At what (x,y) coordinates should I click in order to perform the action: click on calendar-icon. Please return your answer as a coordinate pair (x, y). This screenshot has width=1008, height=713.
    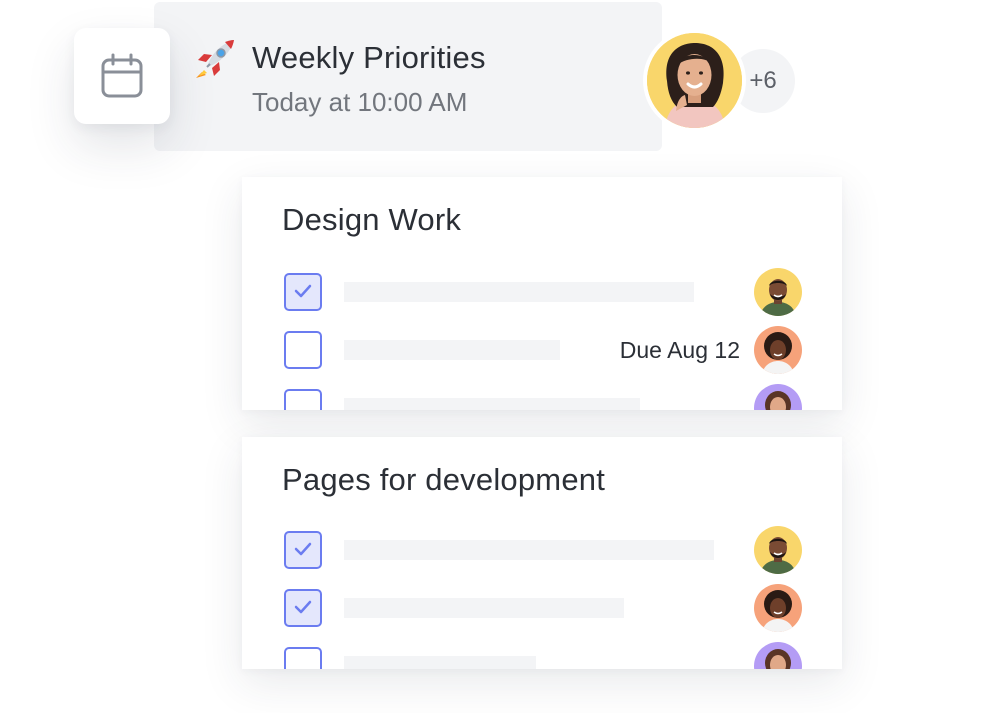
    Looking at the image, I should click on (122, 75).